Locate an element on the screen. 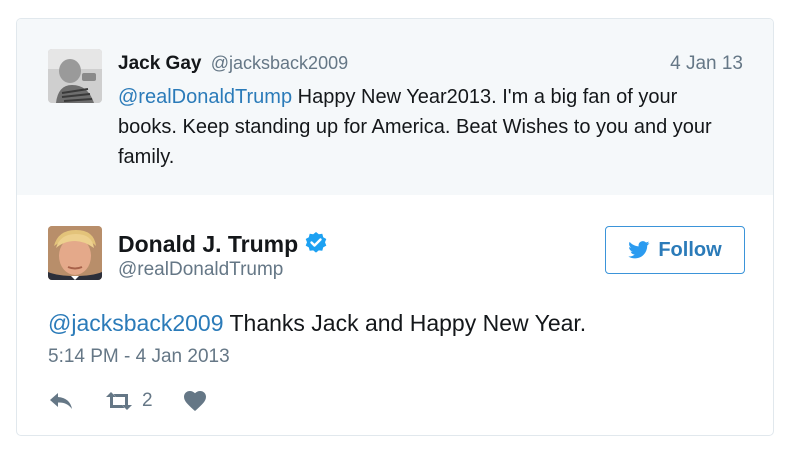 Image resolution: width=798 pixels, height=457 pixels. tweet-timestamp: 5:14 PM - 4 Jan 2013 is located at coordinates (139, 357).